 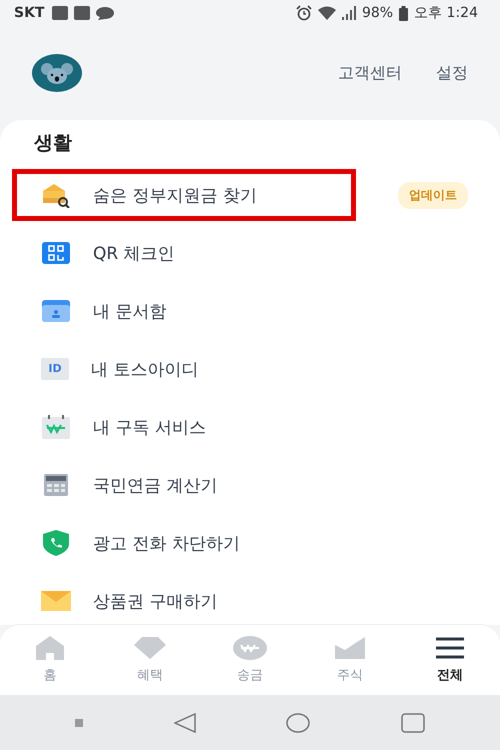 I want to click on koala-avatar, so click(x=57, y=73).